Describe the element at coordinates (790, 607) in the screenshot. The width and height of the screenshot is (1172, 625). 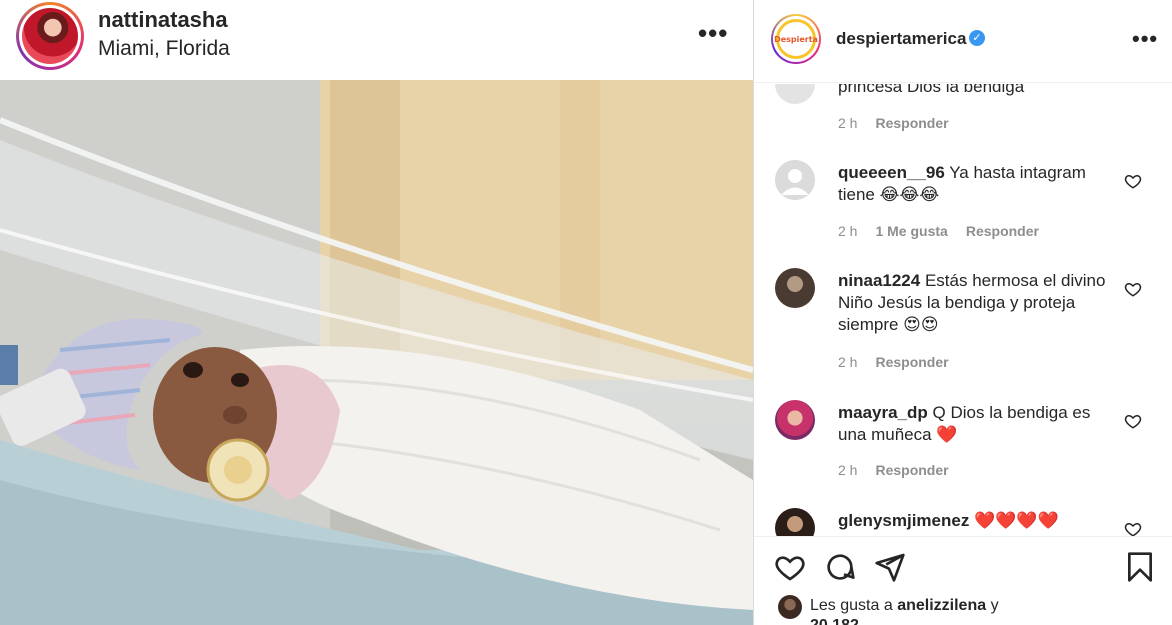
I see `liker-avatar` at that location.